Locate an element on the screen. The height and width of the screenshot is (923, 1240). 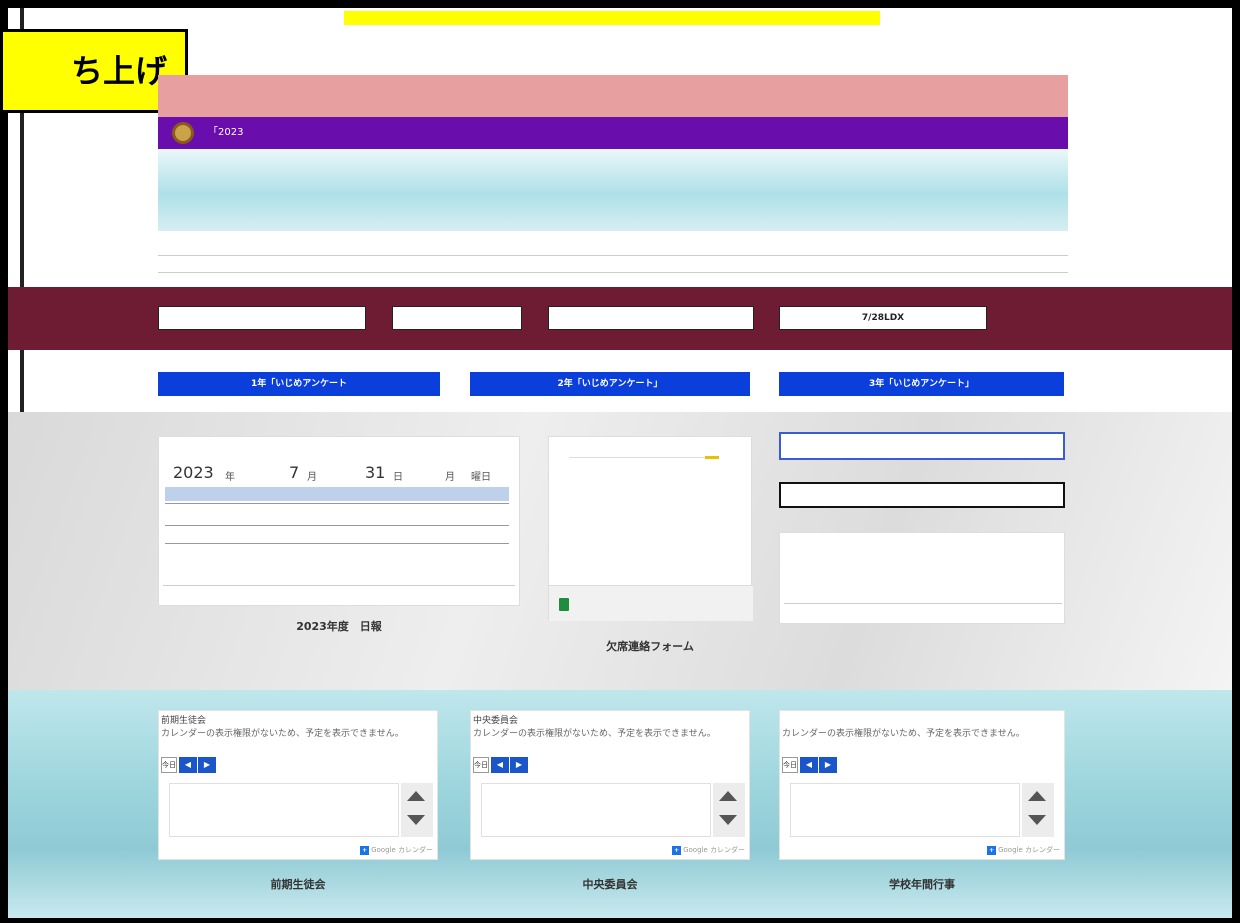
selected-row is located at coordinates (337, 494).